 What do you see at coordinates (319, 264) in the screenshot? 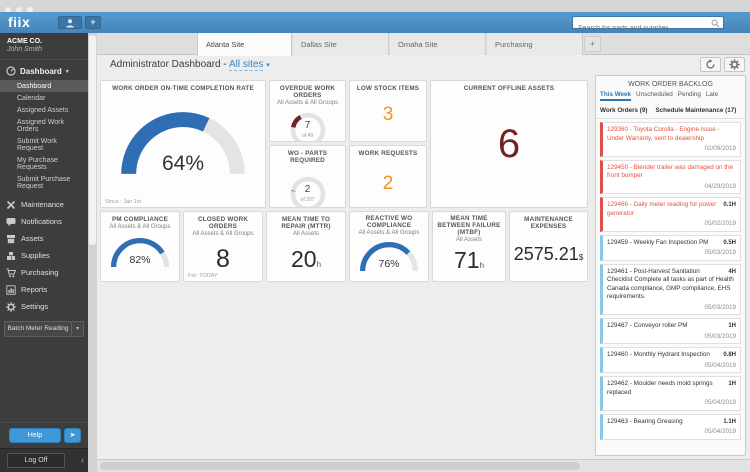
I see `mttr-unit: h` at bounding box center [319, 264].